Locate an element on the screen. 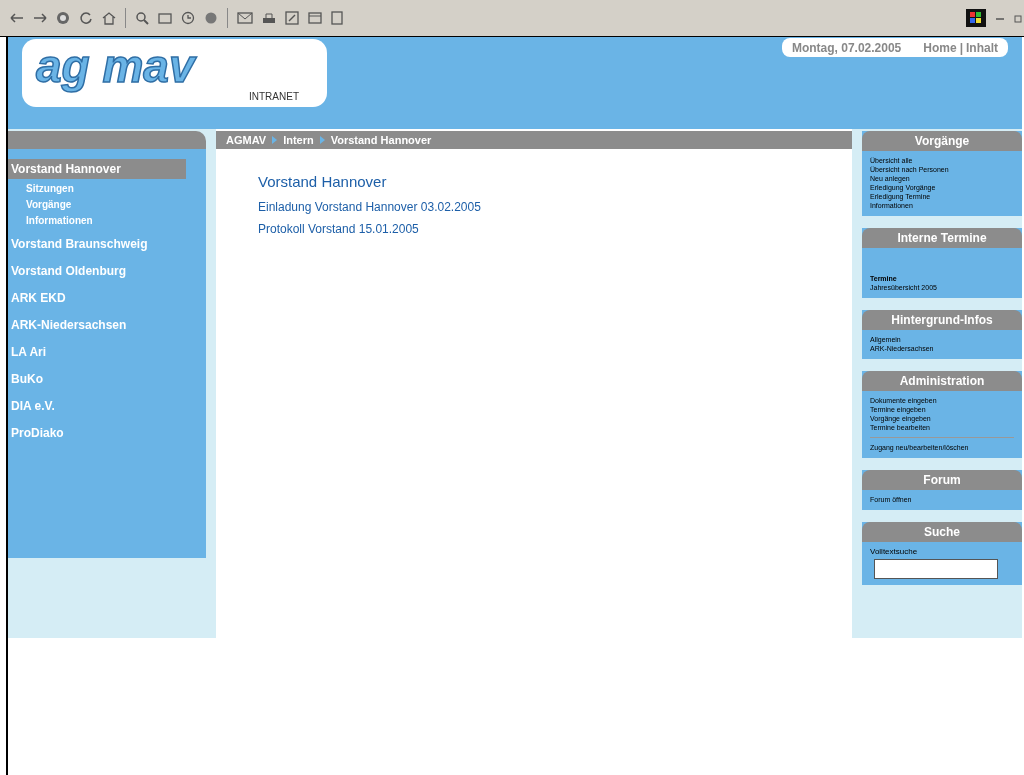 The image size is (1024, 775). breadcrumb-link: Vorstand Hannover is located at coordinates (381, 140).